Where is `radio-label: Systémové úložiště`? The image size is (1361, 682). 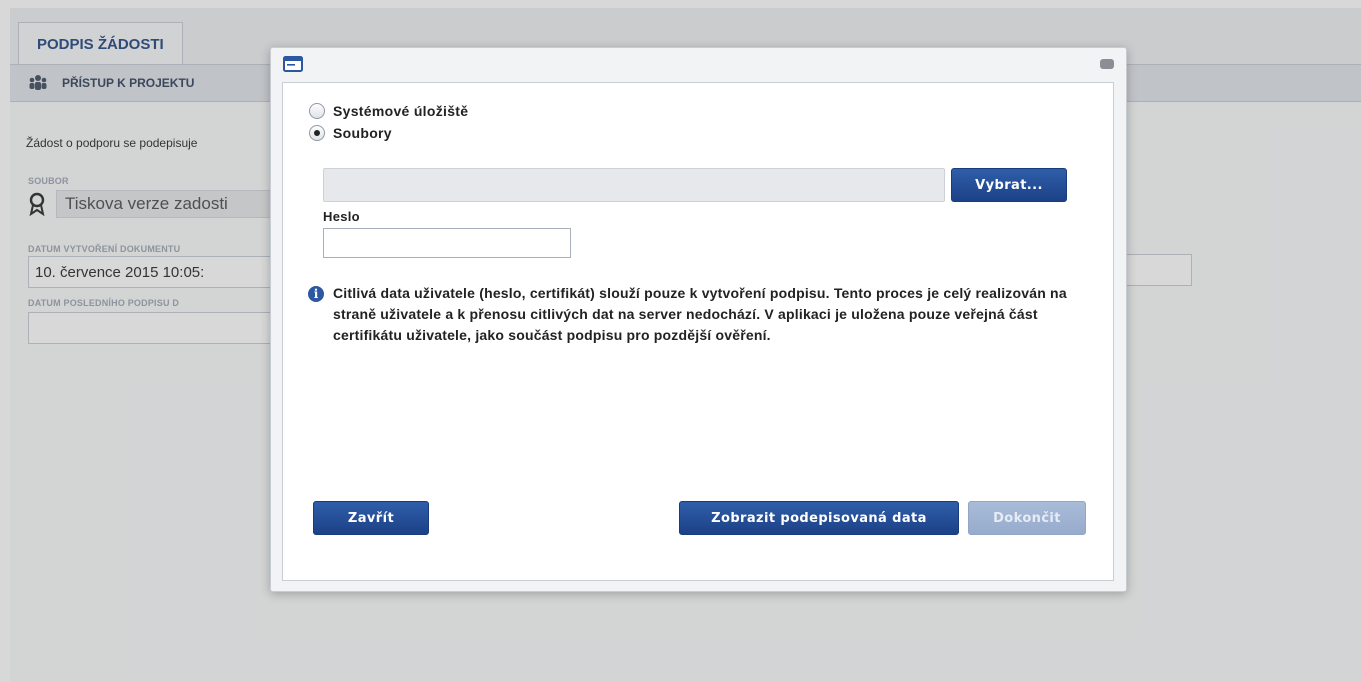 radio-label: Systémové úložiště is located at coordinates (401, 111).